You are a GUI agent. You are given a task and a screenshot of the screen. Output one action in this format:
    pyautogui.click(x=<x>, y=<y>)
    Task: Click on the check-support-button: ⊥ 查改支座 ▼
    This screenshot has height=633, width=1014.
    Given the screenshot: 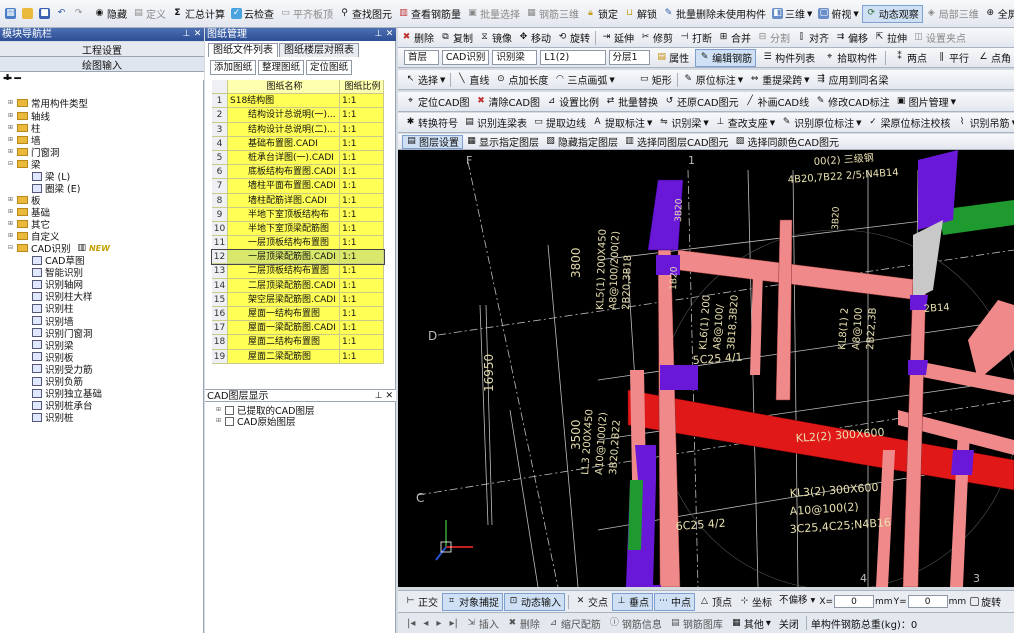 What is the action you would take?
    pyautogui.click(x=745, y=123)
    